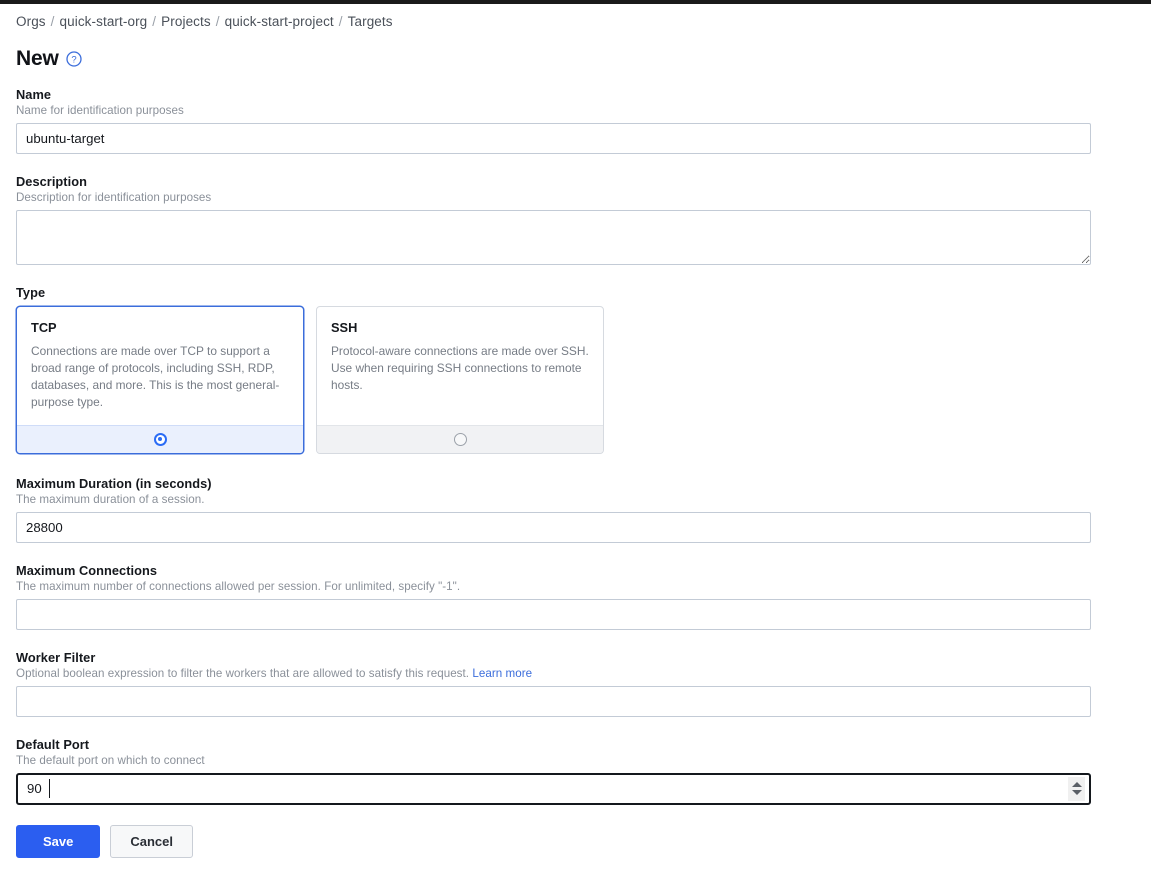  I want to click on maximum-duration-label: Maximum Duration (in seconds), so click(114, 483).